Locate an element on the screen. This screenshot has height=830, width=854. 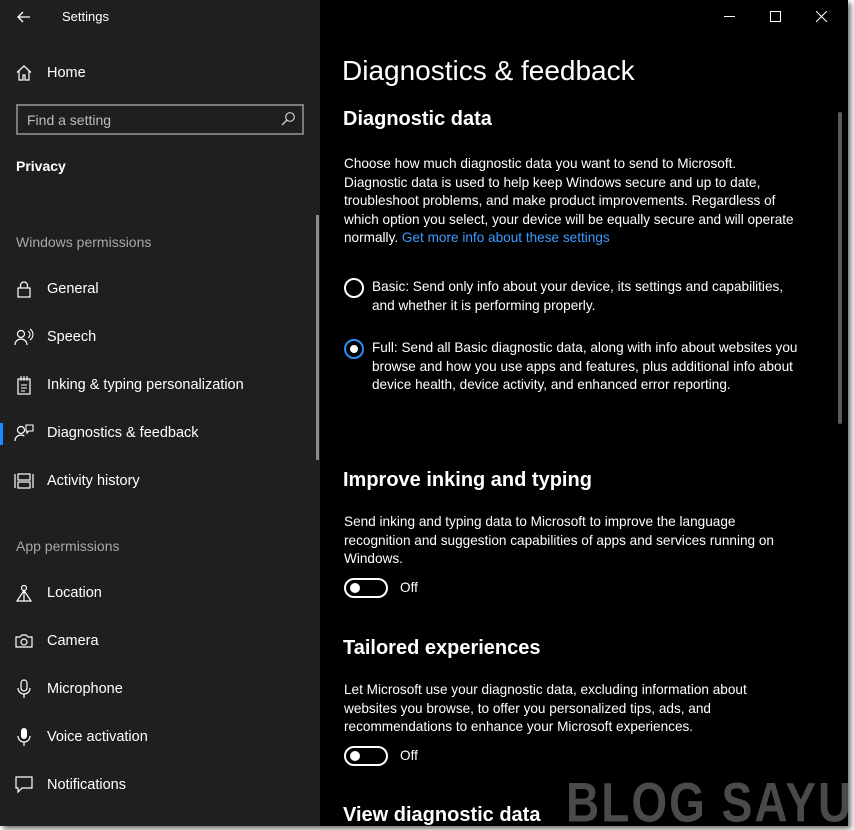
app-permissions-title: App permissions is located at coordinates (68, 546).